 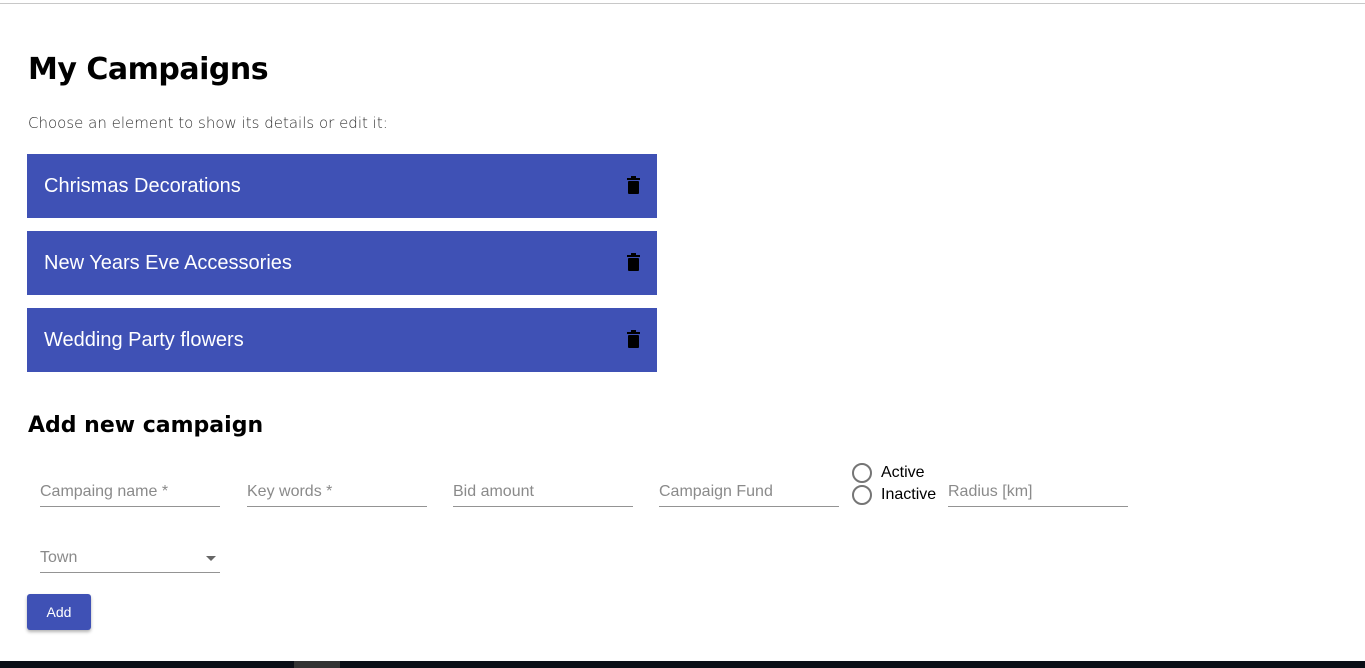 What do you see at coordinates (342, 263) in the screenshot?
I see `campaign-item: New Years Eve Accessories` at bounding box center [342, 263].